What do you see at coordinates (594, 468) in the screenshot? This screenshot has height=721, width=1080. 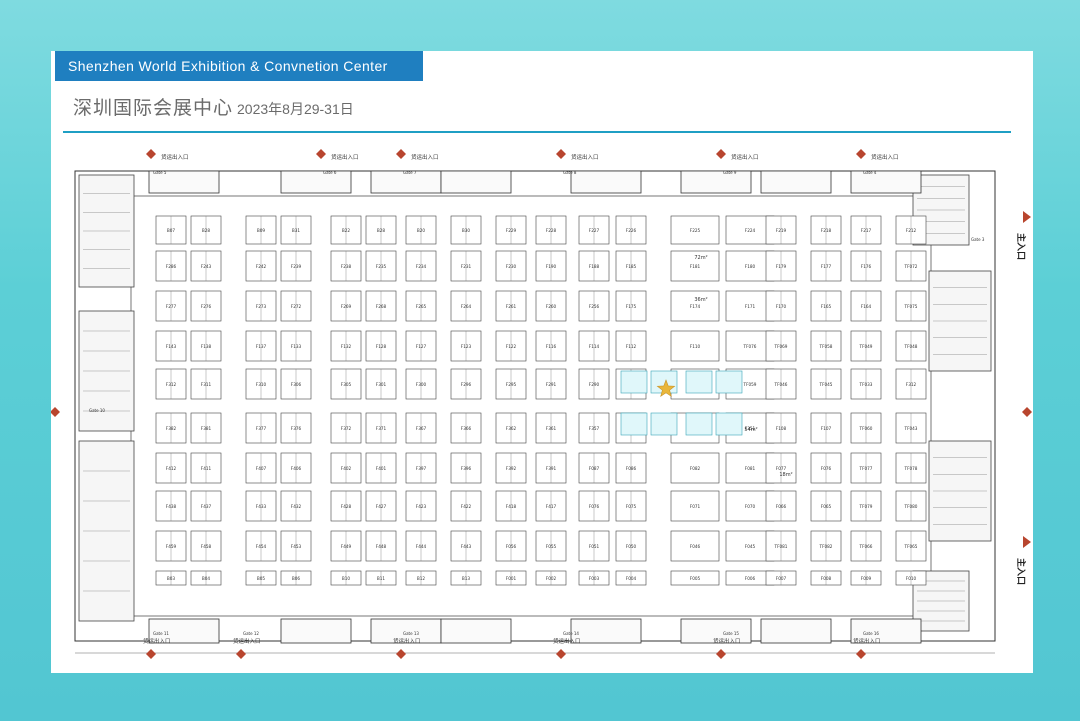 I see `booth-label: F087` at bounding box center [594, 468].